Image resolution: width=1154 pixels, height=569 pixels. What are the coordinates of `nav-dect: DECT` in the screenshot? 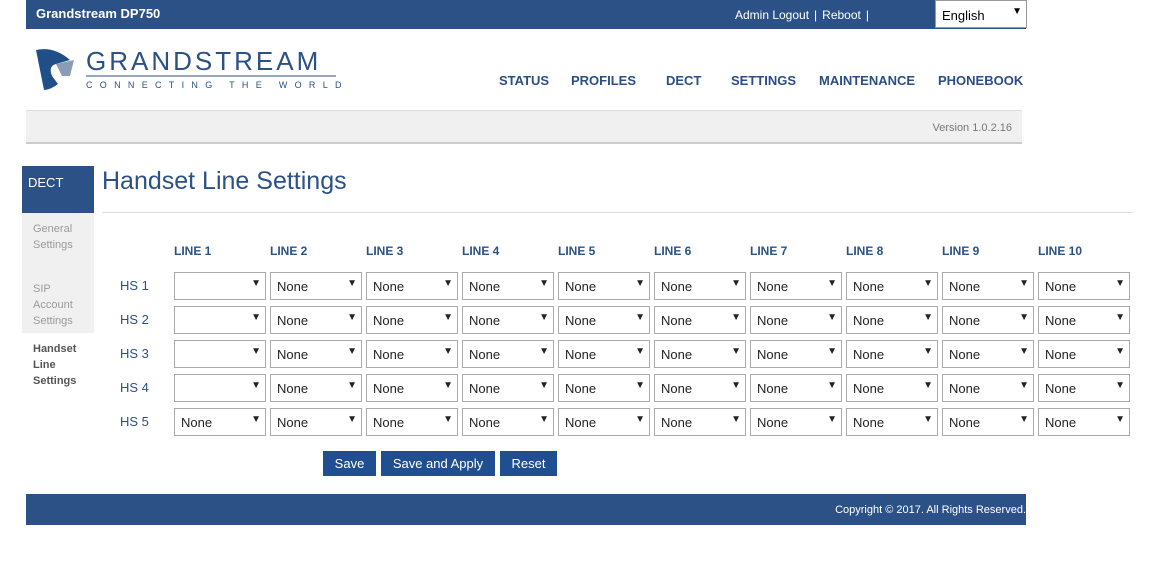 It's located at (683, 80).